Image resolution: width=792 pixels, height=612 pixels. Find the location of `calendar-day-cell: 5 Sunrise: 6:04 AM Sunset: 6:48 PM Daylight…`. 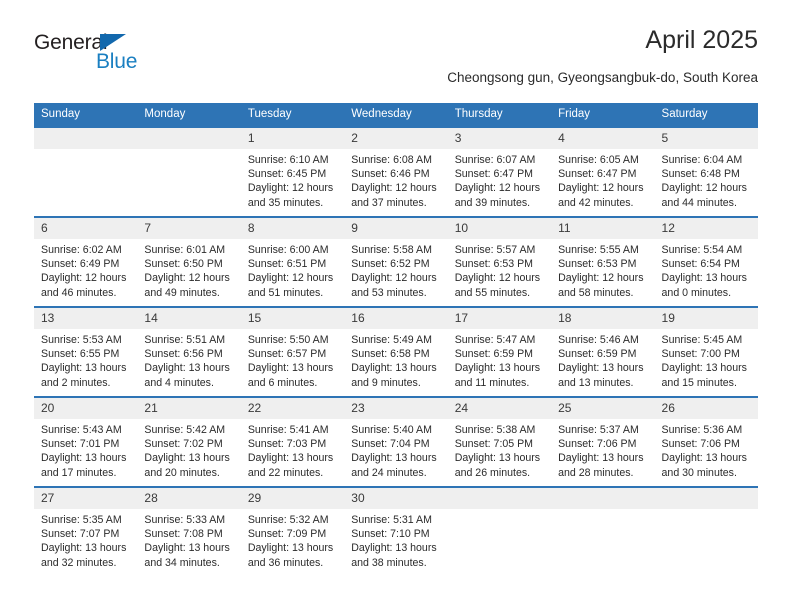

calendar-day-cell: 5 Sunrise: 6:04 AM Sunset: 6:48 PM Daylight… is located at coordinates (706, 171).